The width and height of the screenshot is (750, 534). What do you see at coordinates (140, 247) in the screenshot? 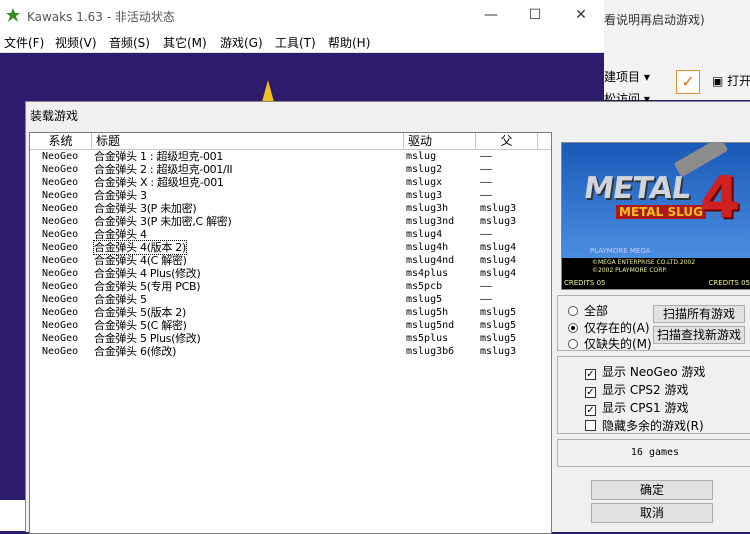
I see `game-title: 合金弹头 4(版本 2)` at bounding box center [140, 247].